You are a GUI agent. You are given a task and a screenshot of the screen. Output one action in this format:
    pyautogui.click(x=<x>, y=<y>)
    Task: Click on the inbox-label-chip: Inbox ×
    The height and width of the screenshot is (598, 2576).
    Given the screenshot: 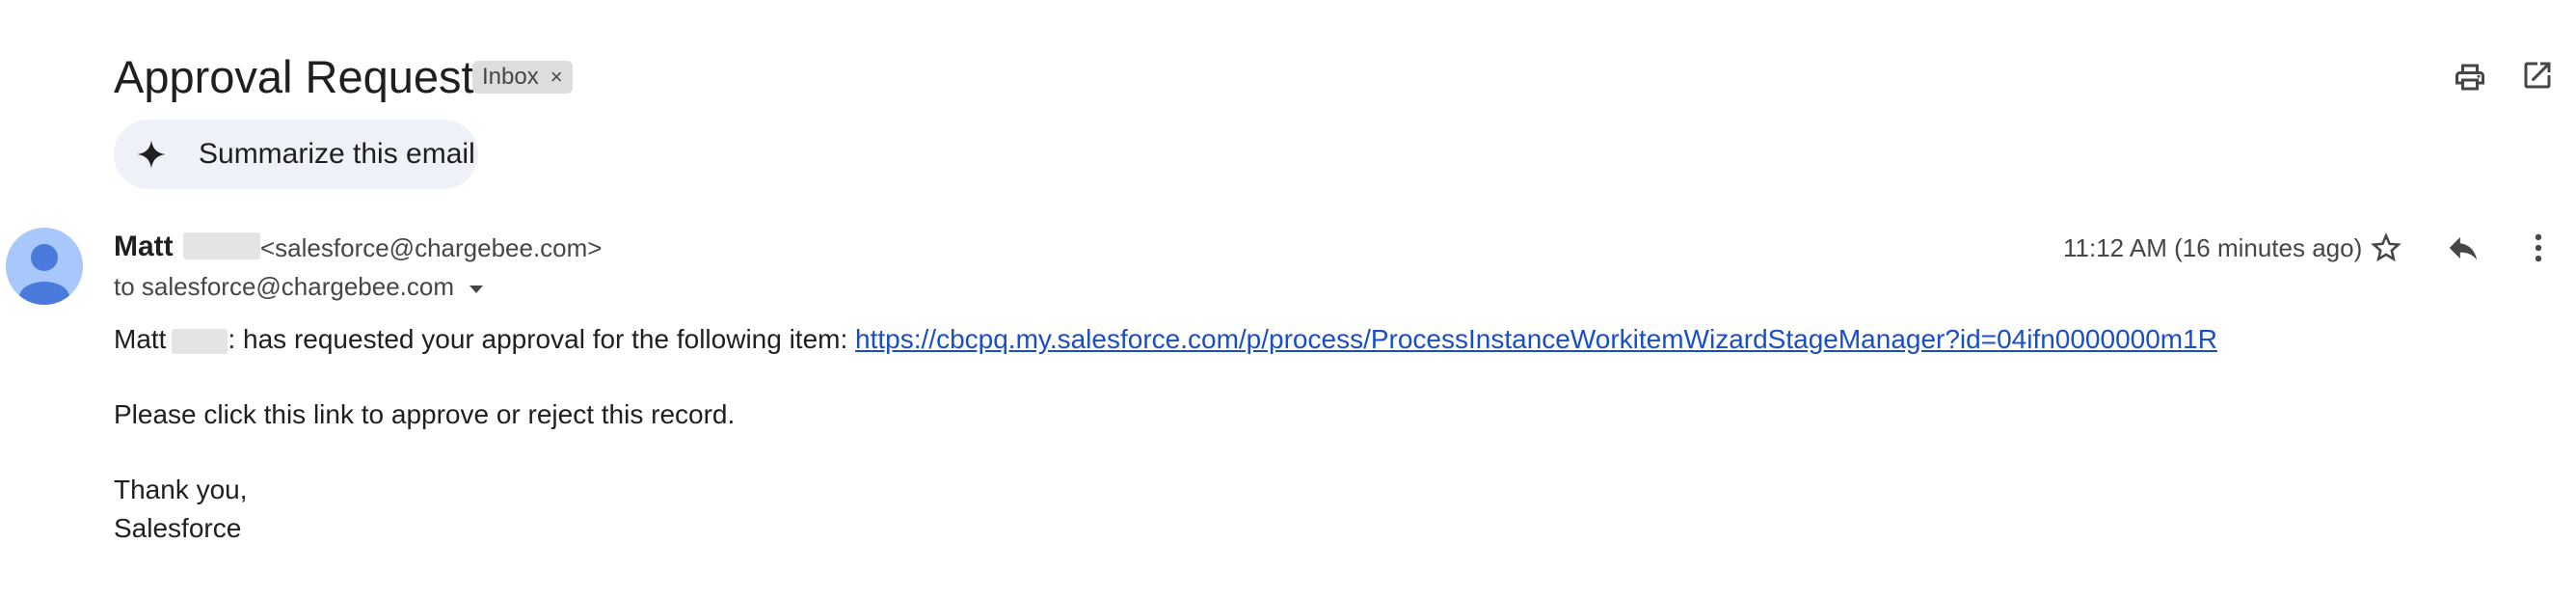 What is the action you would take?
    pyautogui.click(x=523, y=77)
    